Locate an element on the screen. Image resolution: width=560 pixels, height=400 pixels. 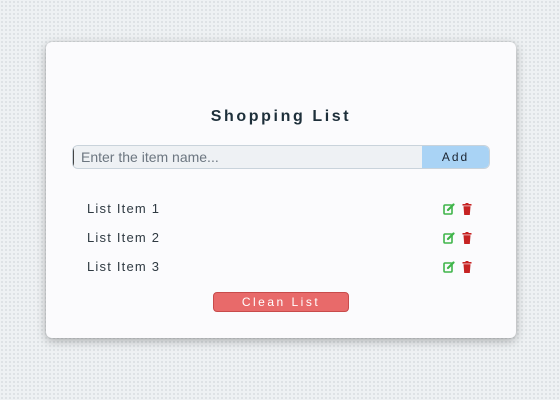
add-item-form: Add is located at coordinates (281, 157).